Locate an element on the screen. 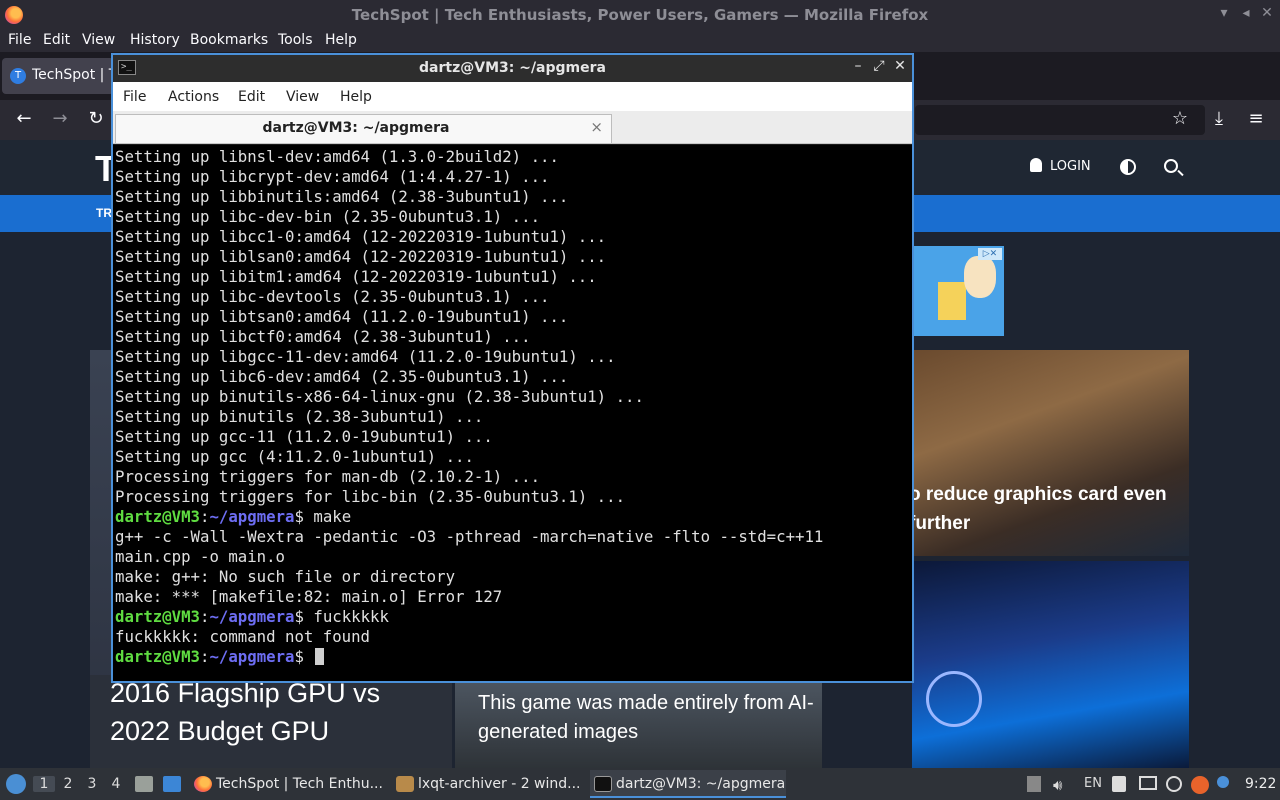 The width and height of the screenshot is (1280, 800). menu-file: File is located at coordinates (19, 40).